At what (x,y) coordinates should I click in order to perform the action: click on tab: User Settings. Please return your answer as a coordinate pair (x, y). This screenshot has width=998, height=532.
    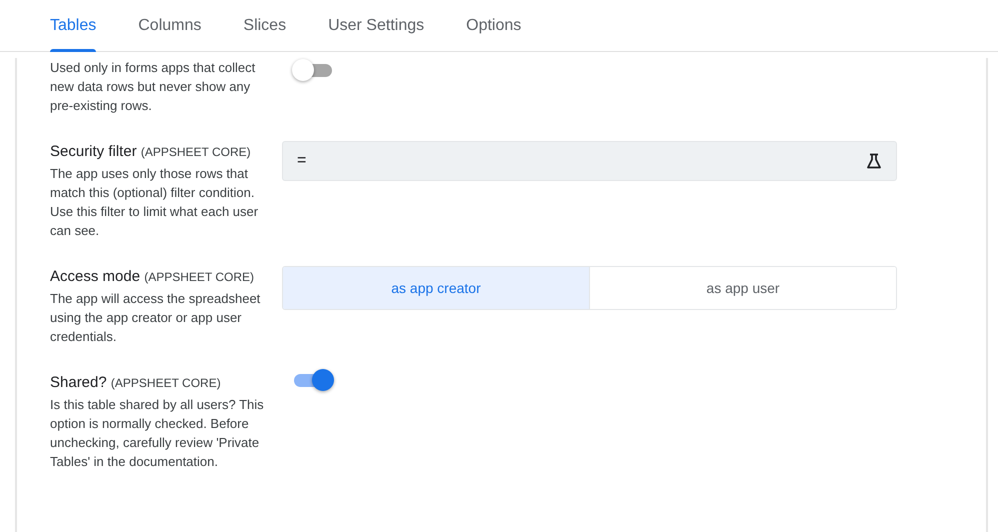
    Looking at the image, I should click on (376, 25).